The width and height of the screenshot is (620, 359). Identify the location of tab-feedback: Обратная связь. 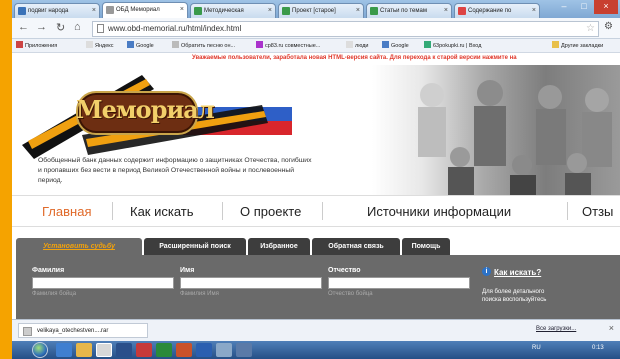
(356, 246).